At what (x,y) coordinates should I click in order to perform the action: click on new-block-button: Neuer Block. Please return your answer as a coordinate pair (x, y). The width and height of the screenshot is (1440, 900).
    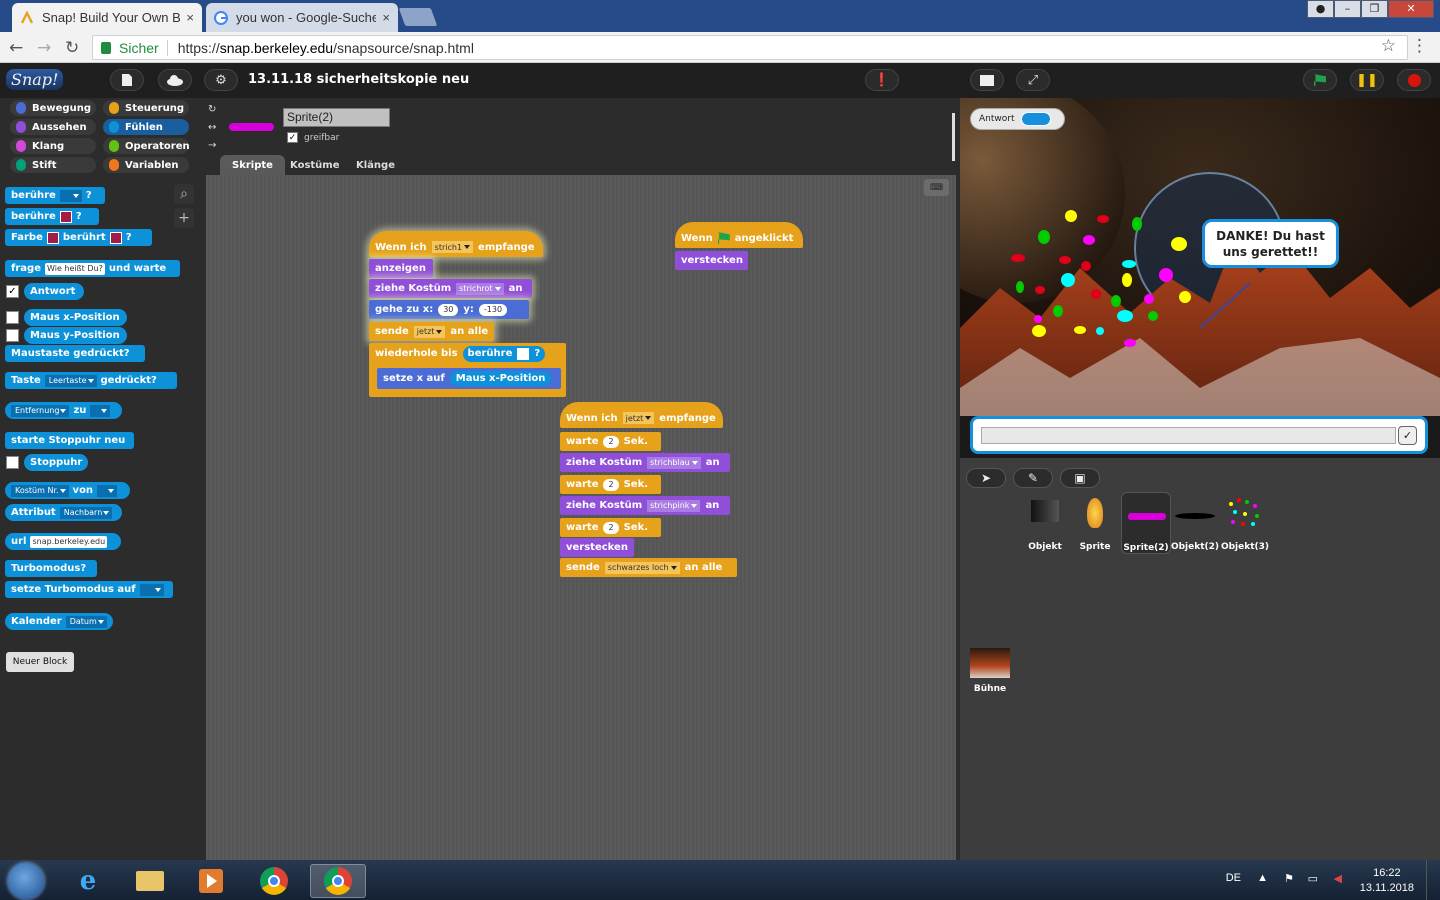
    Looking at the image, I should click on (40, 662).